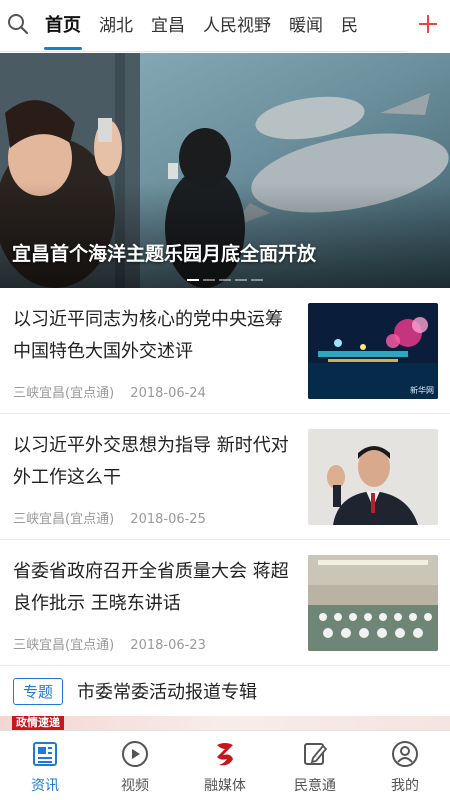 This screenshot has width=450, height=800. I want to click on news-title: 省委省政府召开全省质量大会 蒋超良作批示 王晓东讲话, so click(151, 587).